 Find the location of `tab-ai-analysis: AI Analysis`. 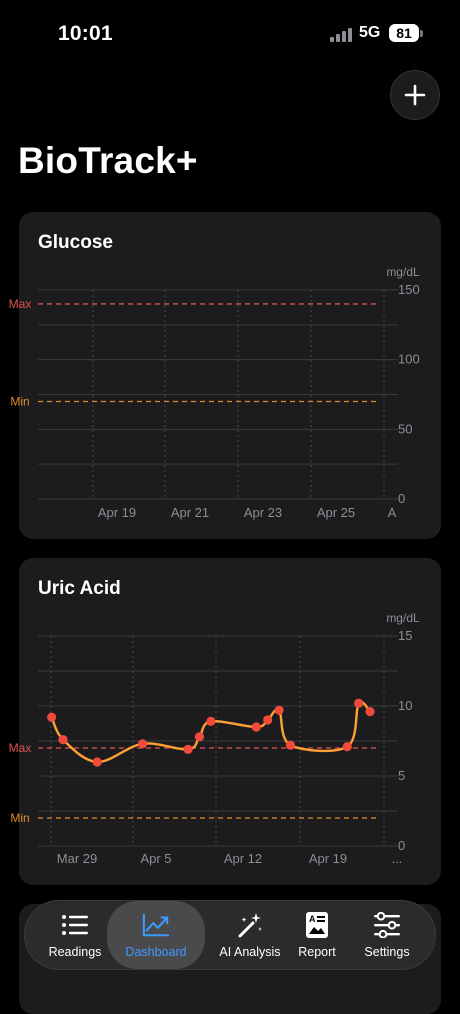

tab-ai-analysis: AI Analysis is located at coordinates (250, 935).